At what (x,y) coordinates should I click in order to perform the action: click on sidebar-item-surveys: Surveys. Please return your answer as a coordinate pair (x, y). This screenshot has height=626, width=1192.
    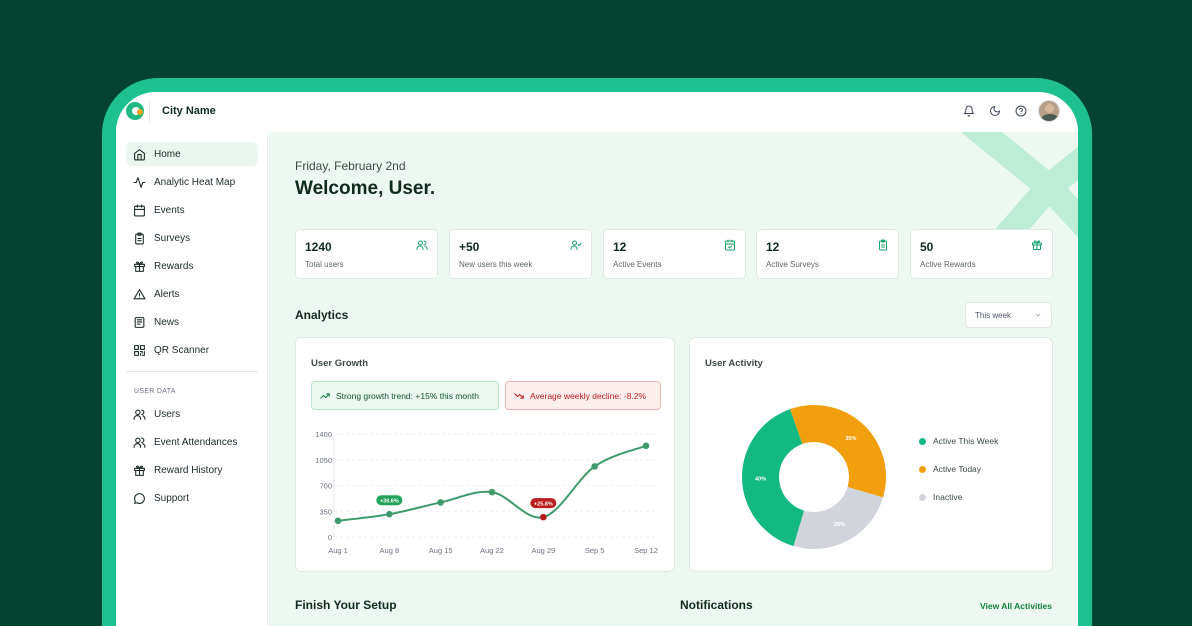
    Looking at the image, I should click on (192, 238).